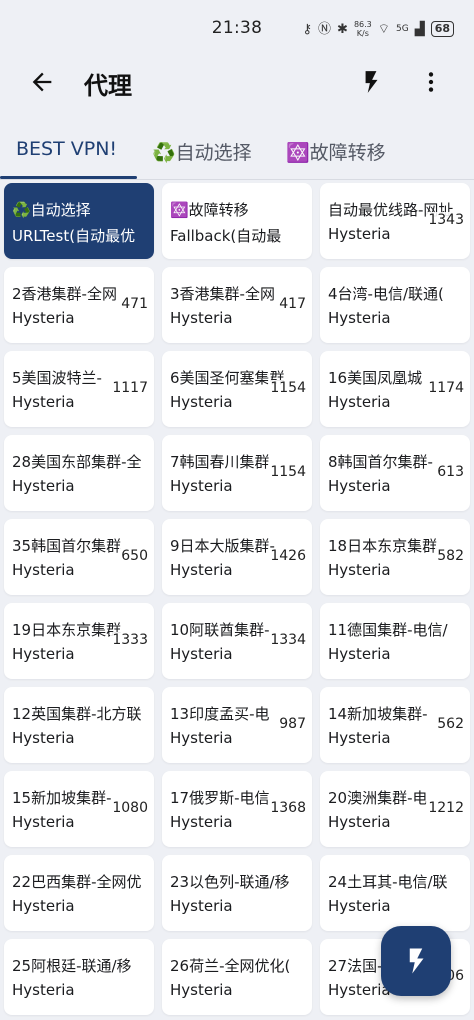  What do you see at coordinates (445, 220) in the screenshot?
I see `proxy-delay: 1343` at bounding box center [445, 220].